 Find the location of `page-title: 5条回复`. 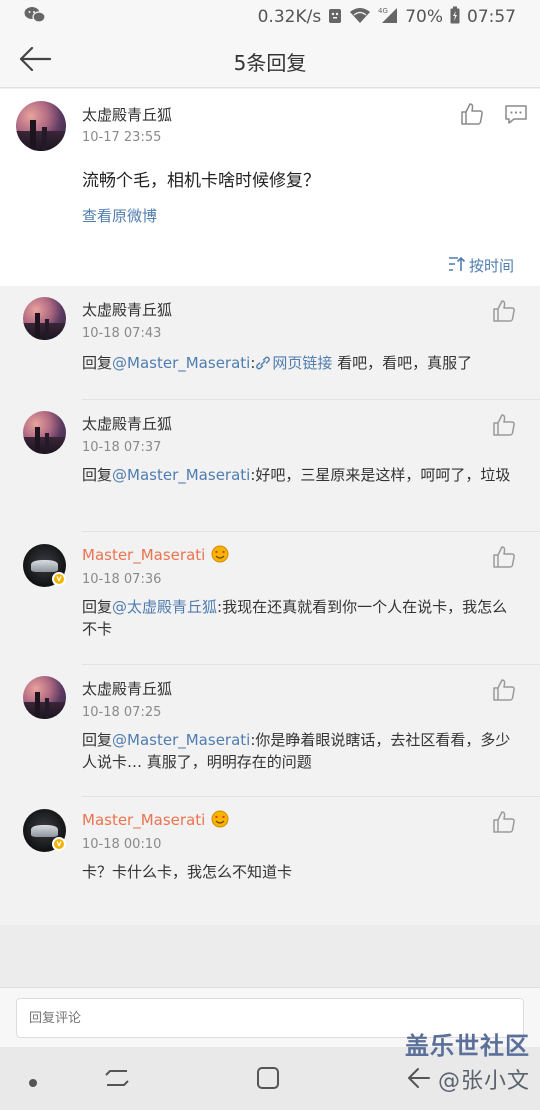

page-title: 5条回复 is located at coordinates (270, 63).